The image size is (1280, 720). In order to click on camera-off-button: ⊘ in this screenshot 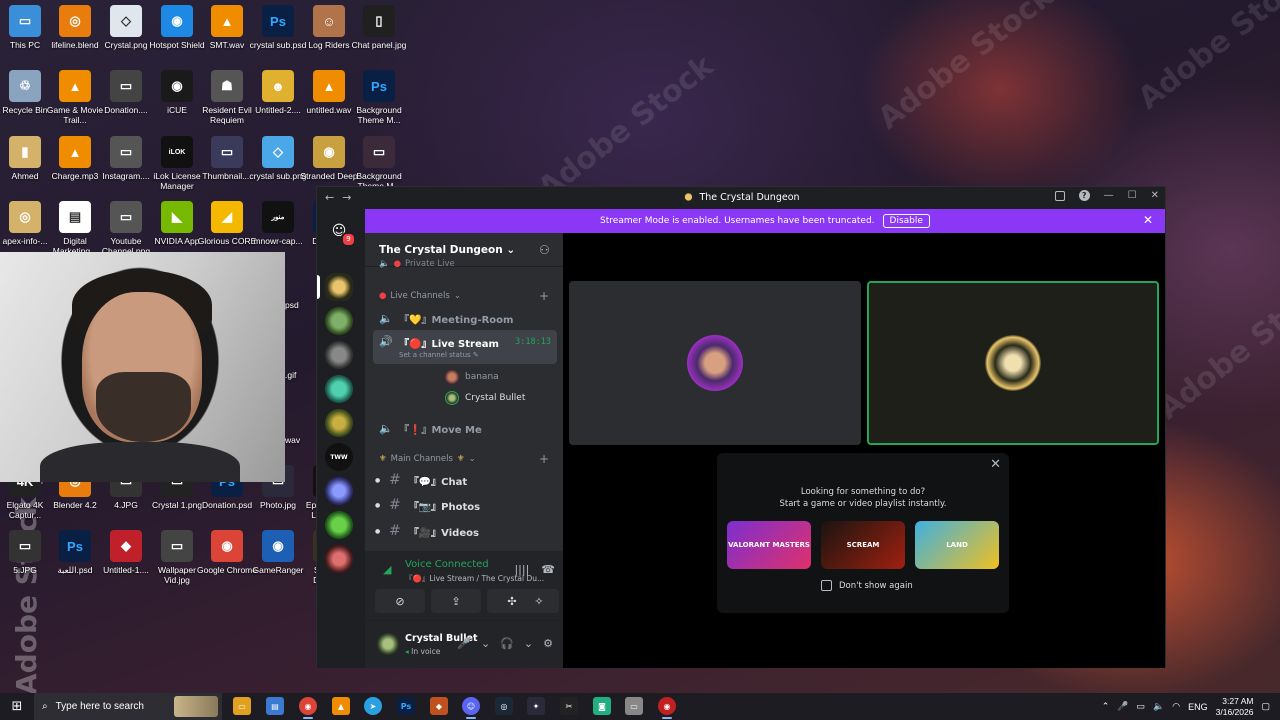, I will do `click(400, 601)`.